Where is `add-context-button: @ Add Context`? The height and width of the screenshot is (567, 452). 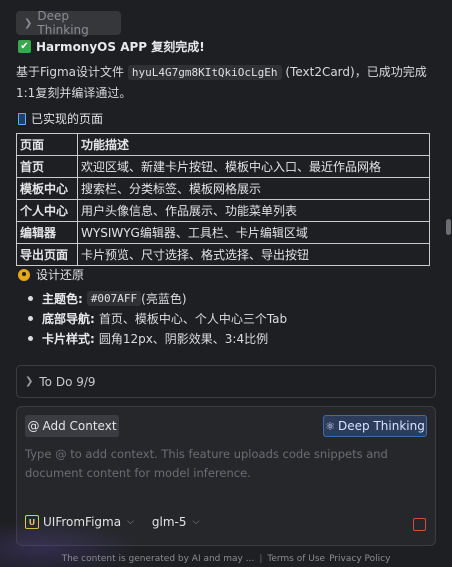
add-context-button: @ Add Context is located at coordinates (72, 426).